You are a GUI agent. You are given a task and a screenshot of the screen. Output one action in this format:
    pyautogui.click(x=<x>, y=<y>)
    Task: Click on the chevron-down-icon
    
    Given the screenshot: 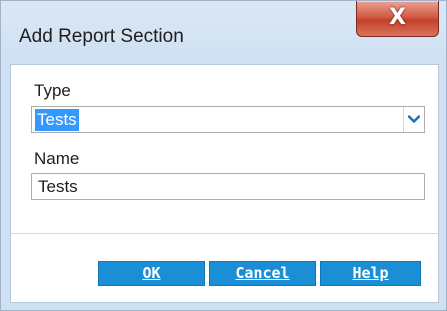 What is the action you would take?
    pyautogui.click(x=414, y=119)
    